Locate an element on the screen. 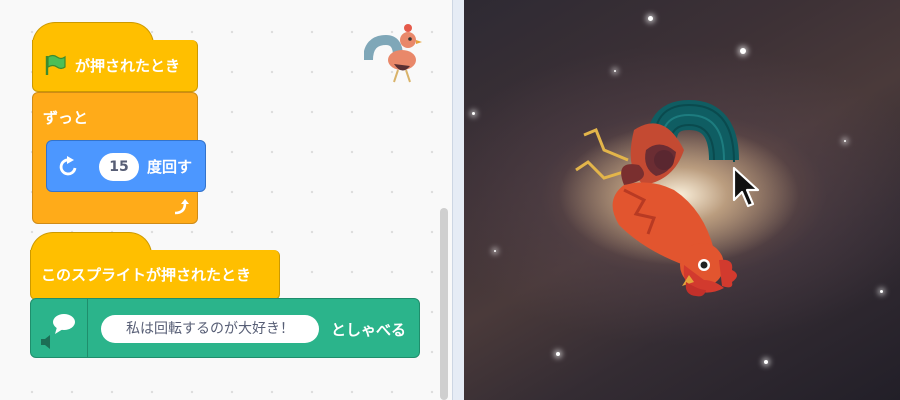 The height and width of the screenshot is (400, 900). green-flag-icon is located at coordinates (55, 64).